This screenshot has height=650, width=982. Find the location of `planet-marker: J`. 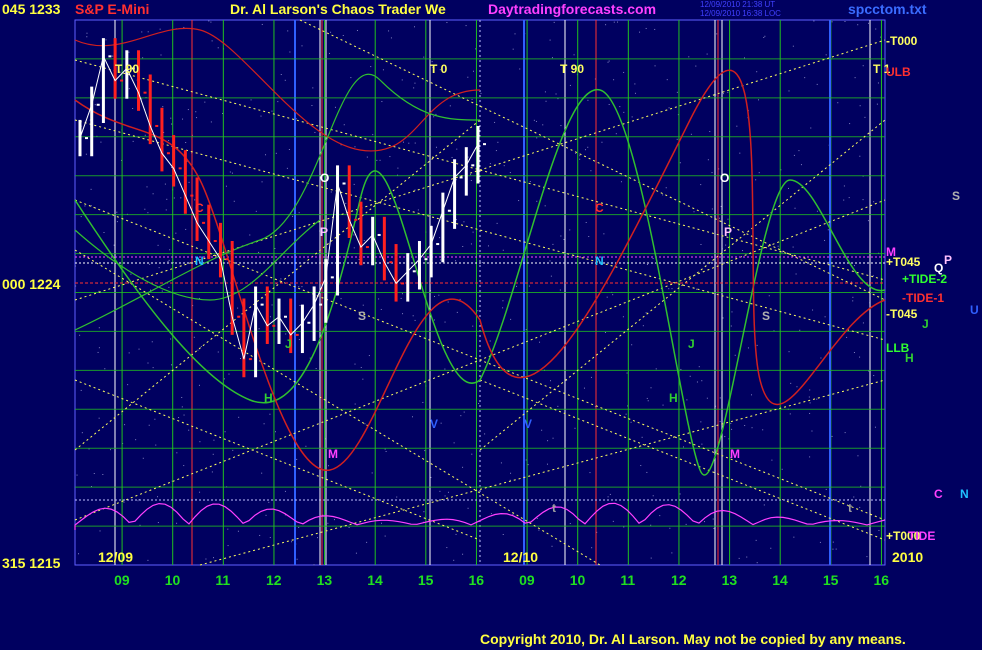

planet-marker: J is located at coordinates (288, 344).